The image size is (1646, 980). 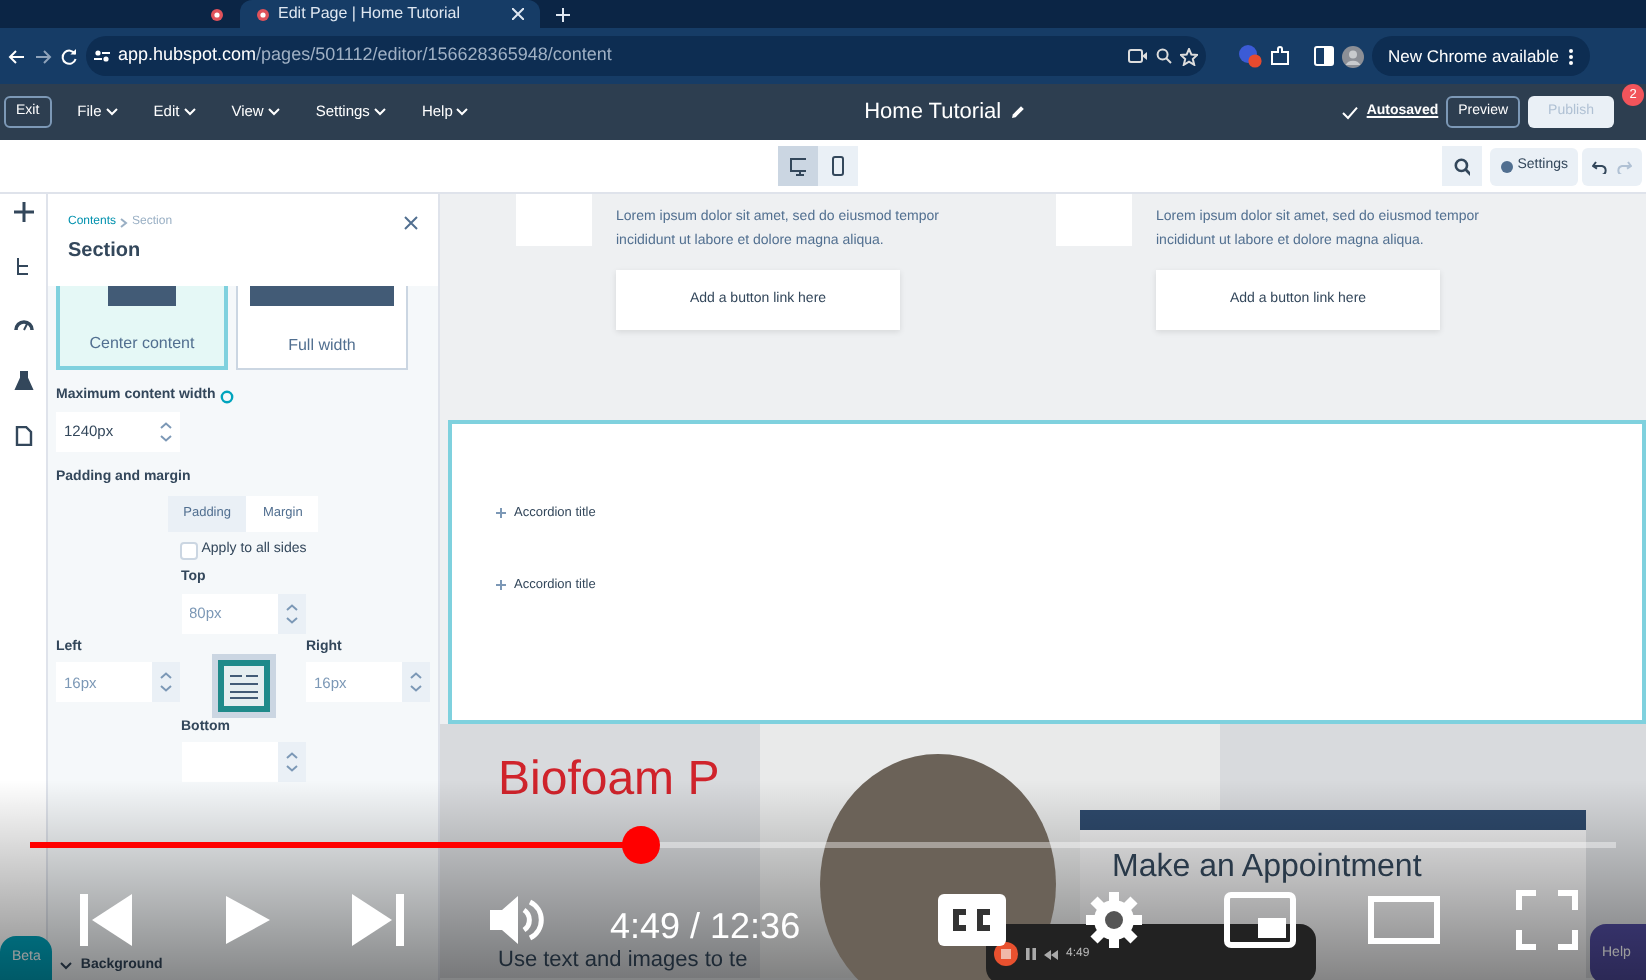 What do you see at coordinates (370, 14) in the screenshot?
I see `tab-title: Edit Page | Home Tutorial` at bounding box center [370, 14].